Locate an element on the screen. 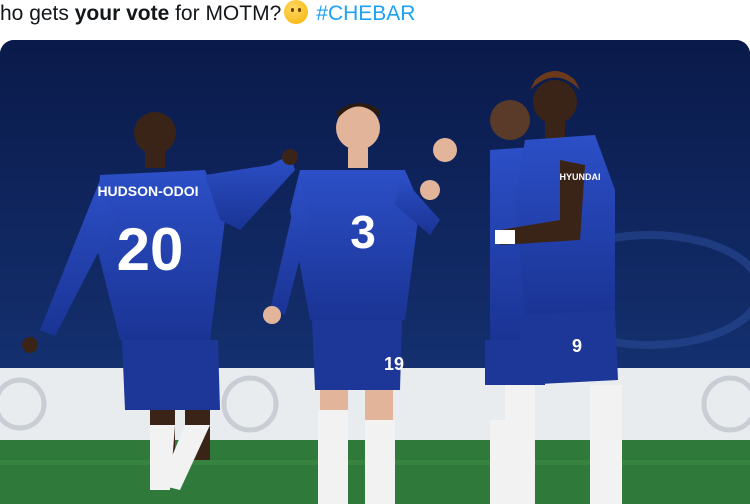  tweet-text: ho gets your vote for MOTM? #CHEBAR is located at coordinates (375, 16).